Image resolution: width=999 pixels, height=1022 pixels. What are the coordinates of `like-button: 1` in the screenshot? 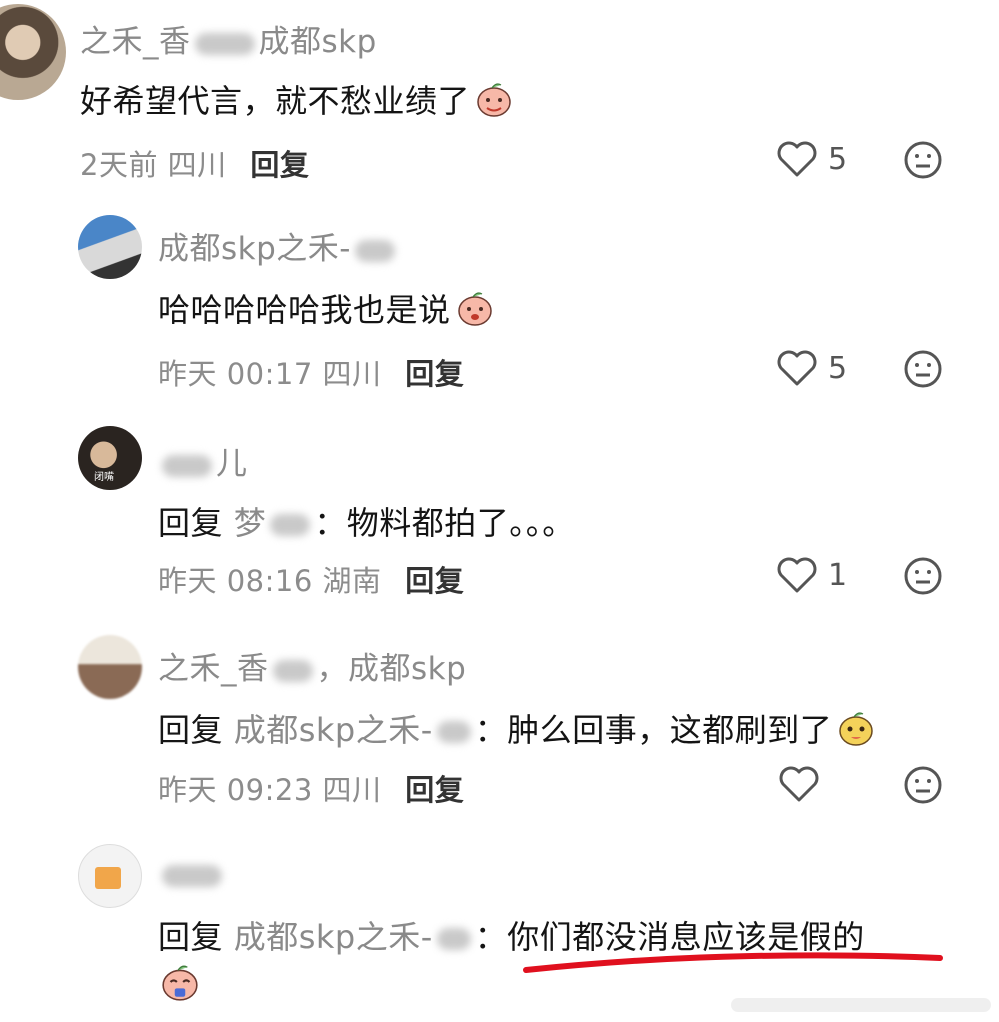 It's located at (811, 575).